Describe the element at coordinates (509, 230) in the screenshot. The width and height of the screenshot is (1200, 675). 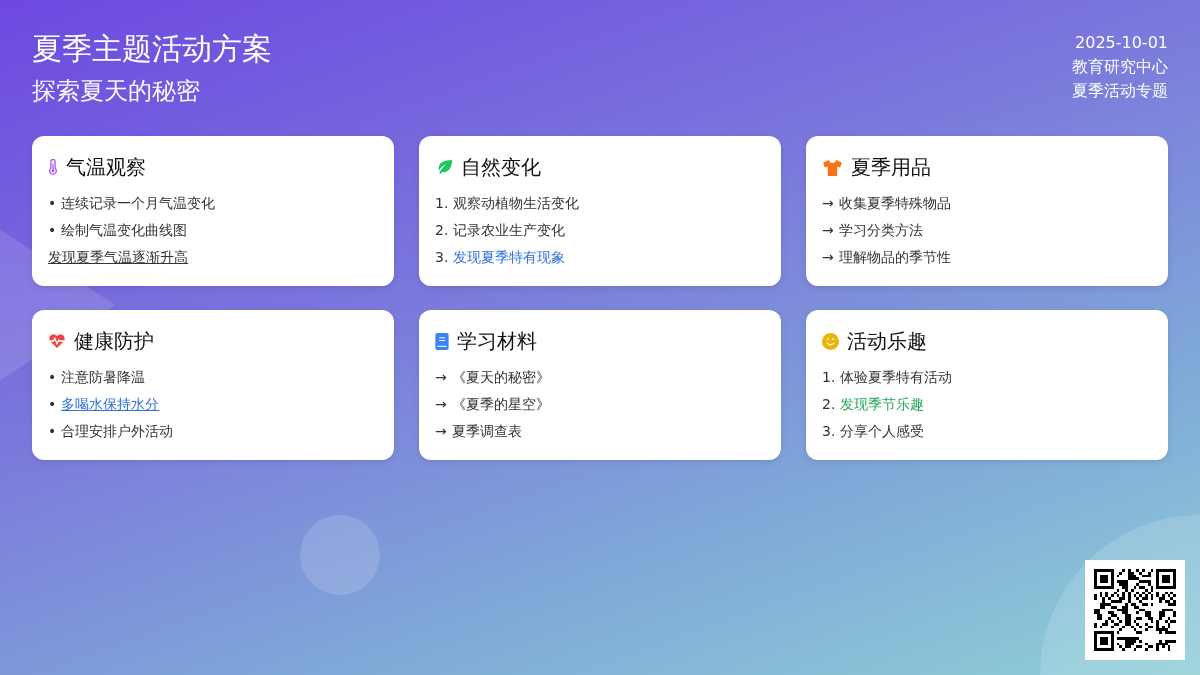
I see `item-text: 记录农业生产变化` at that location.